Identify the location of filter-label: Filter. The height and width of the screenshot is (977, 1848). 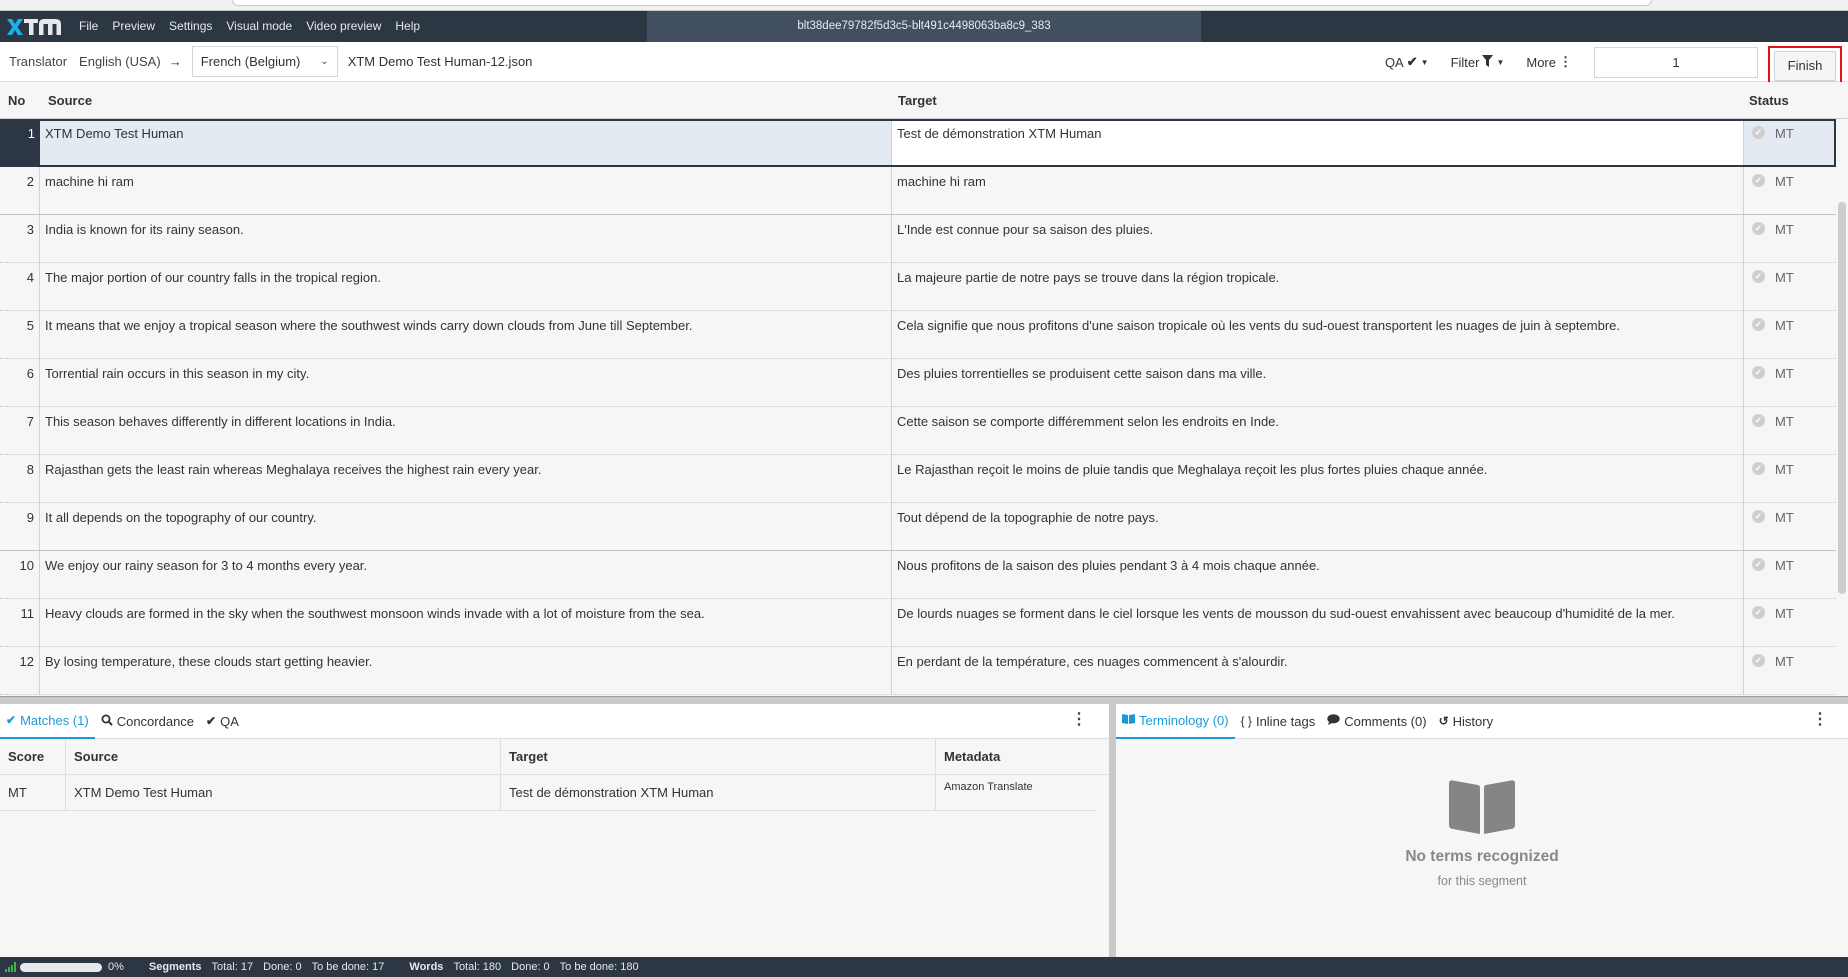
(1465, 62).